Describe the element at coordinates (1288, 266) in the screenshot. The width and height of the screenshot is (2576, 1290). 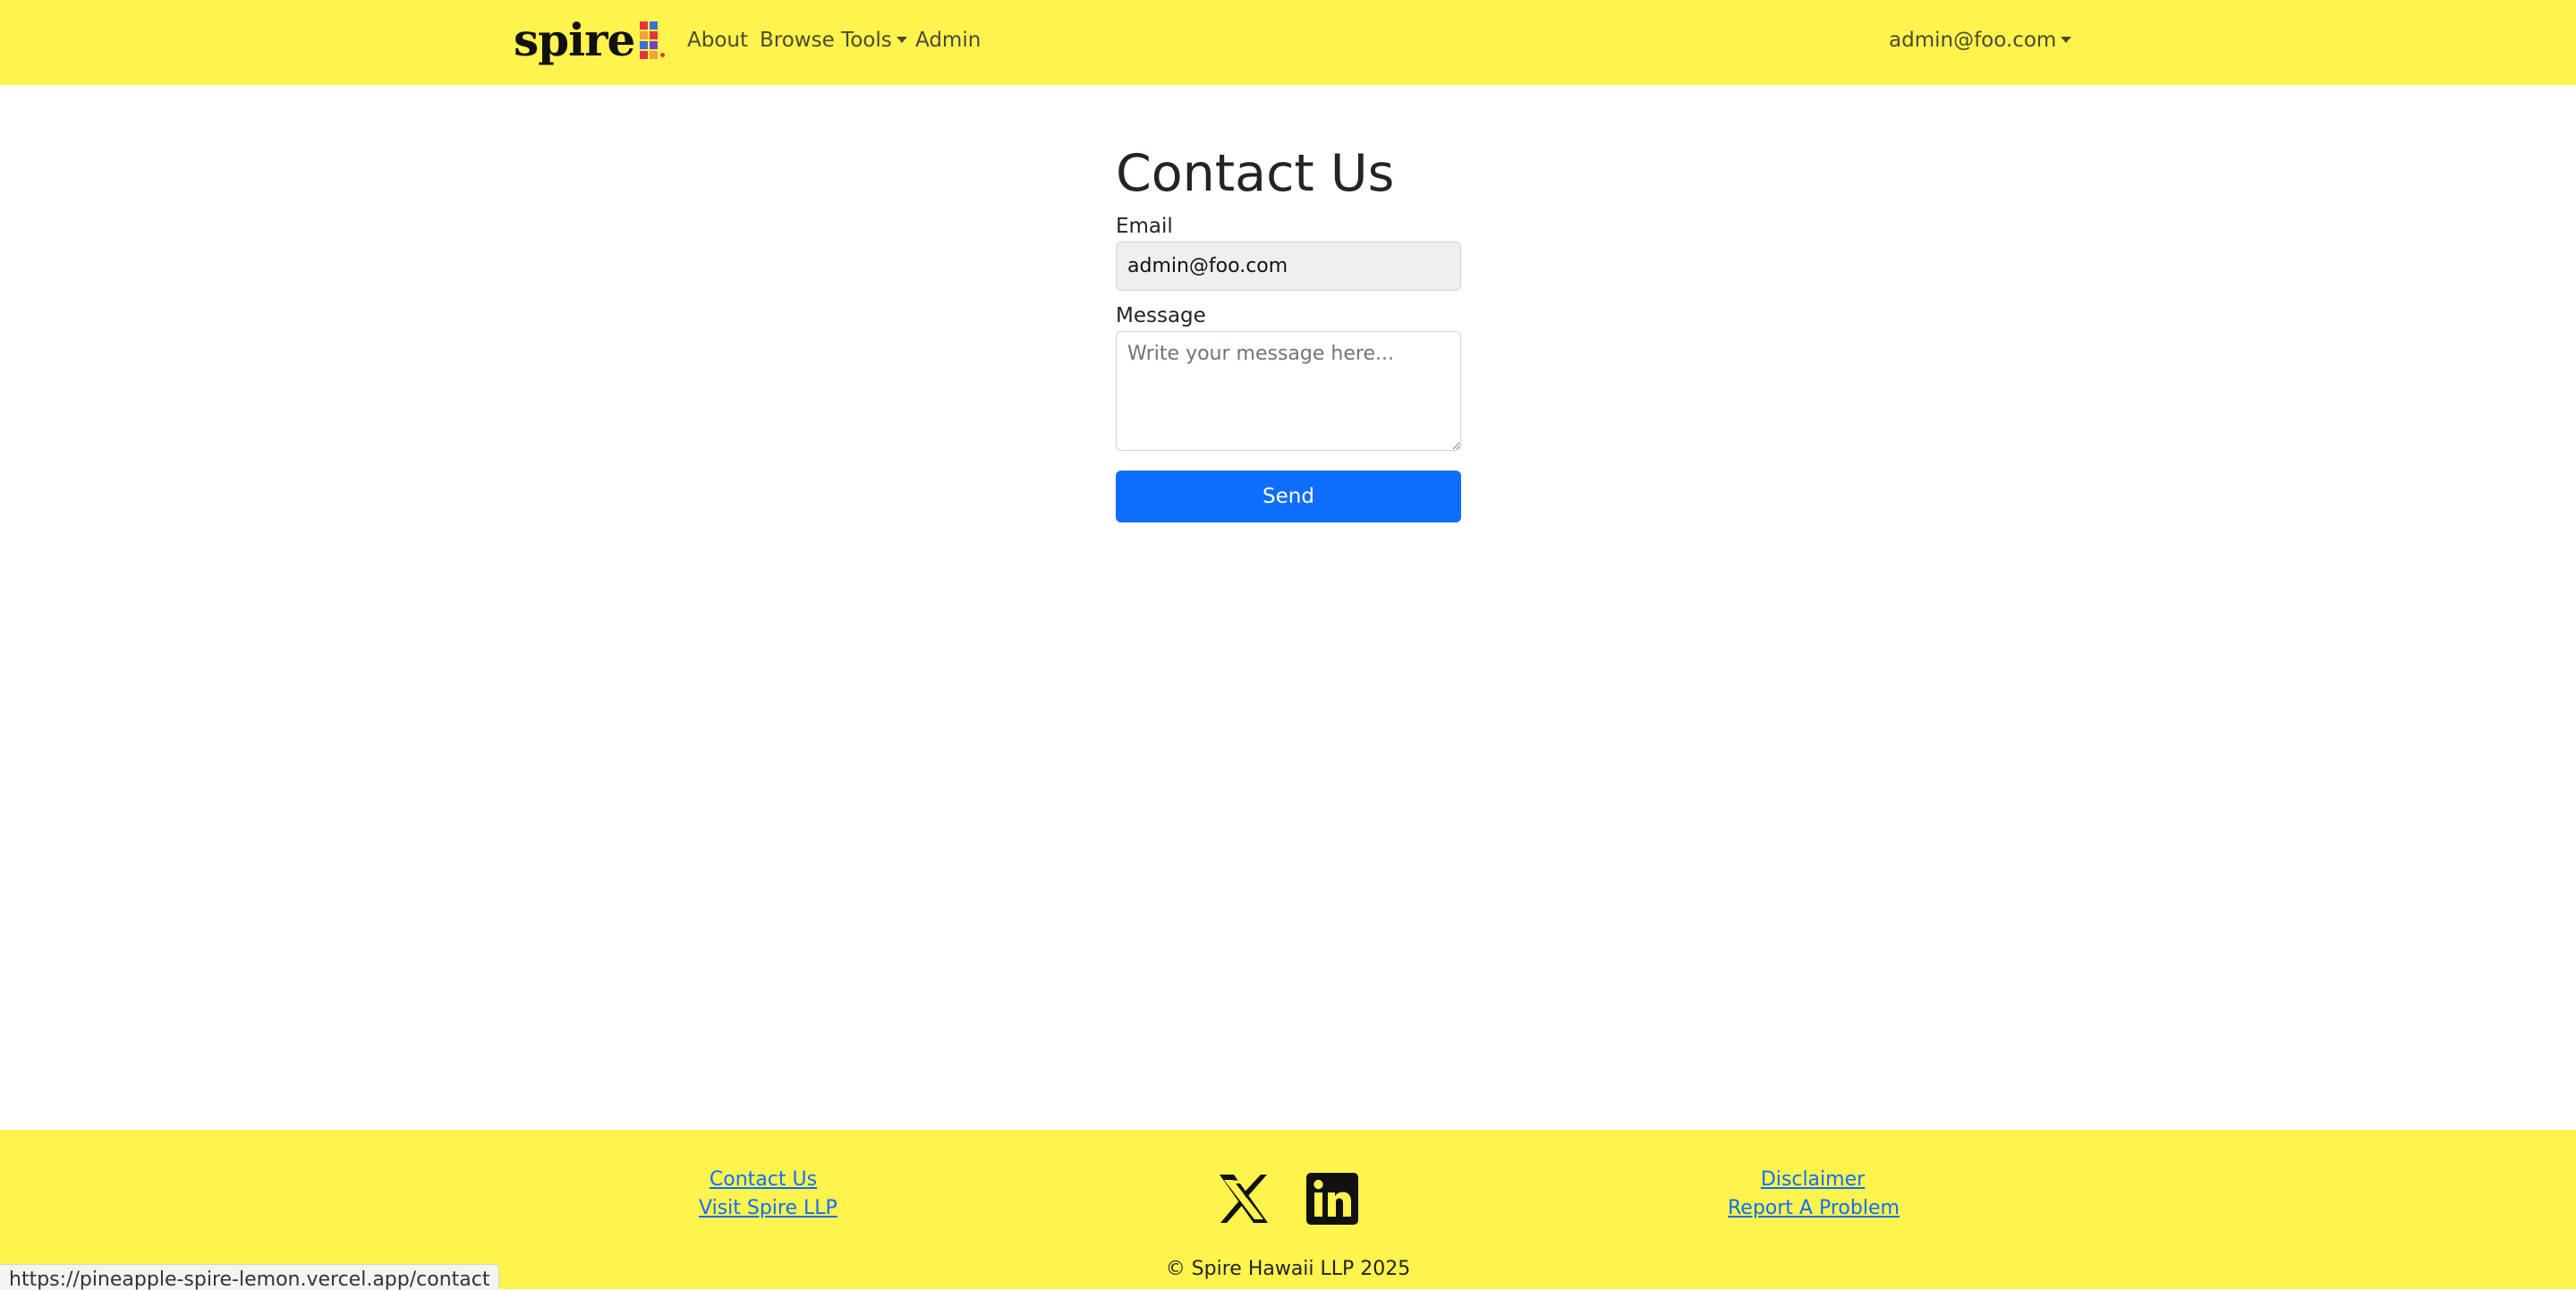
I see `email-field` at that location.